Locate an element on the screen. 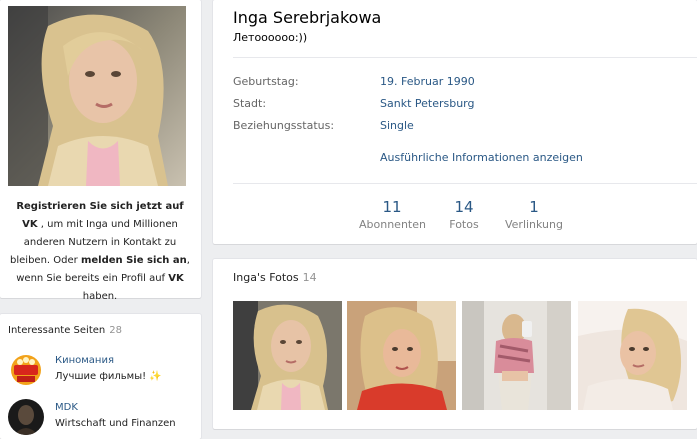  counter-value: 11 is located at coordinates (392, 207).